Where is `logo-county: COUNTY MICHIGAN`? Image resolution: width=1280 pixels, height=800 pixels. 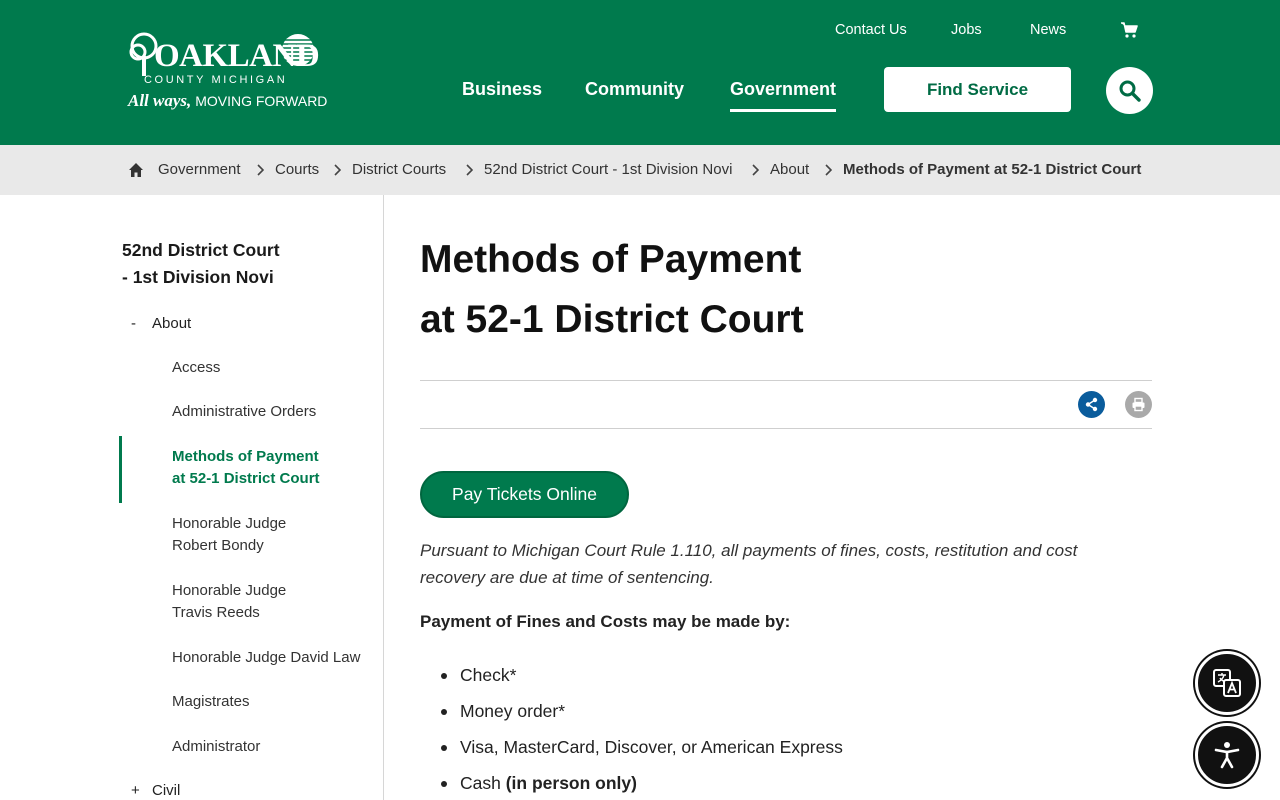 logo-county: COUNTY MICHIGAN is located at coordinates (216, 80).